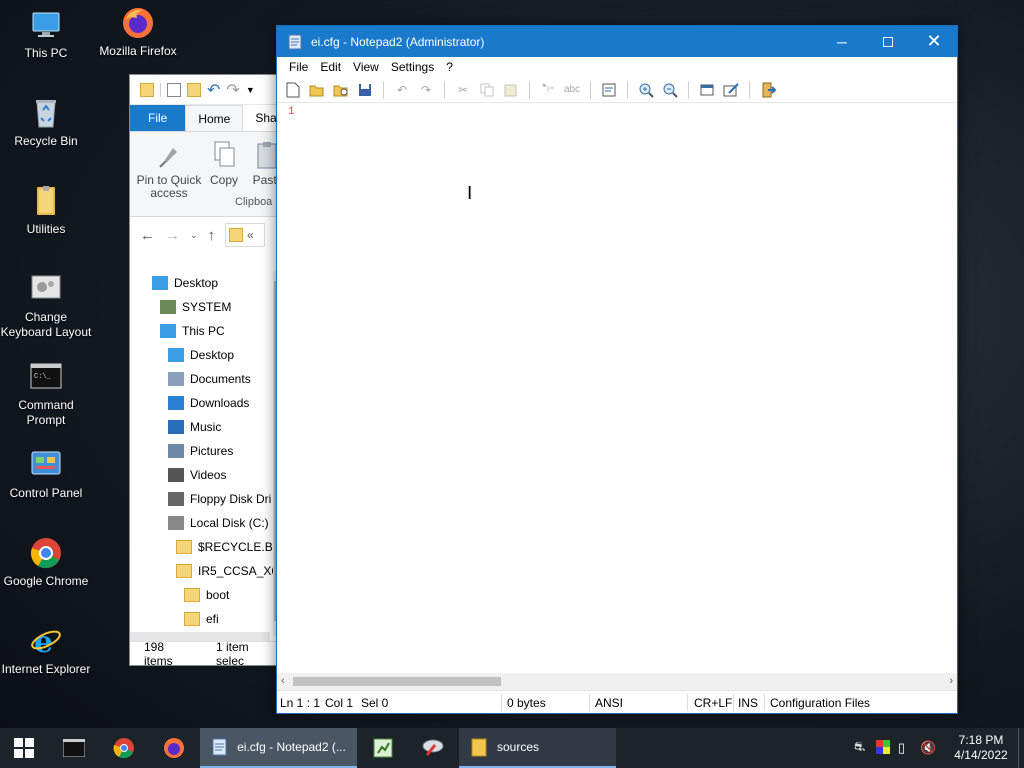 This screenshot has width=1024, height=768. Describe the element at coordinates (317, 90) in the screenshot. I see `open-file-button` at that location.